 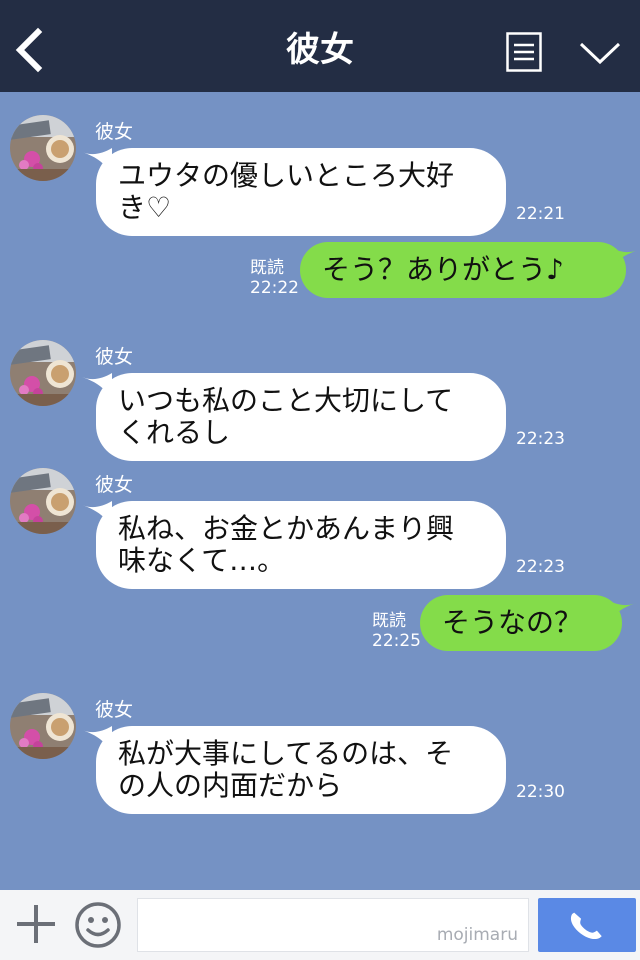 I want to click on chevron-down-icon, so click(x=600, y=53).